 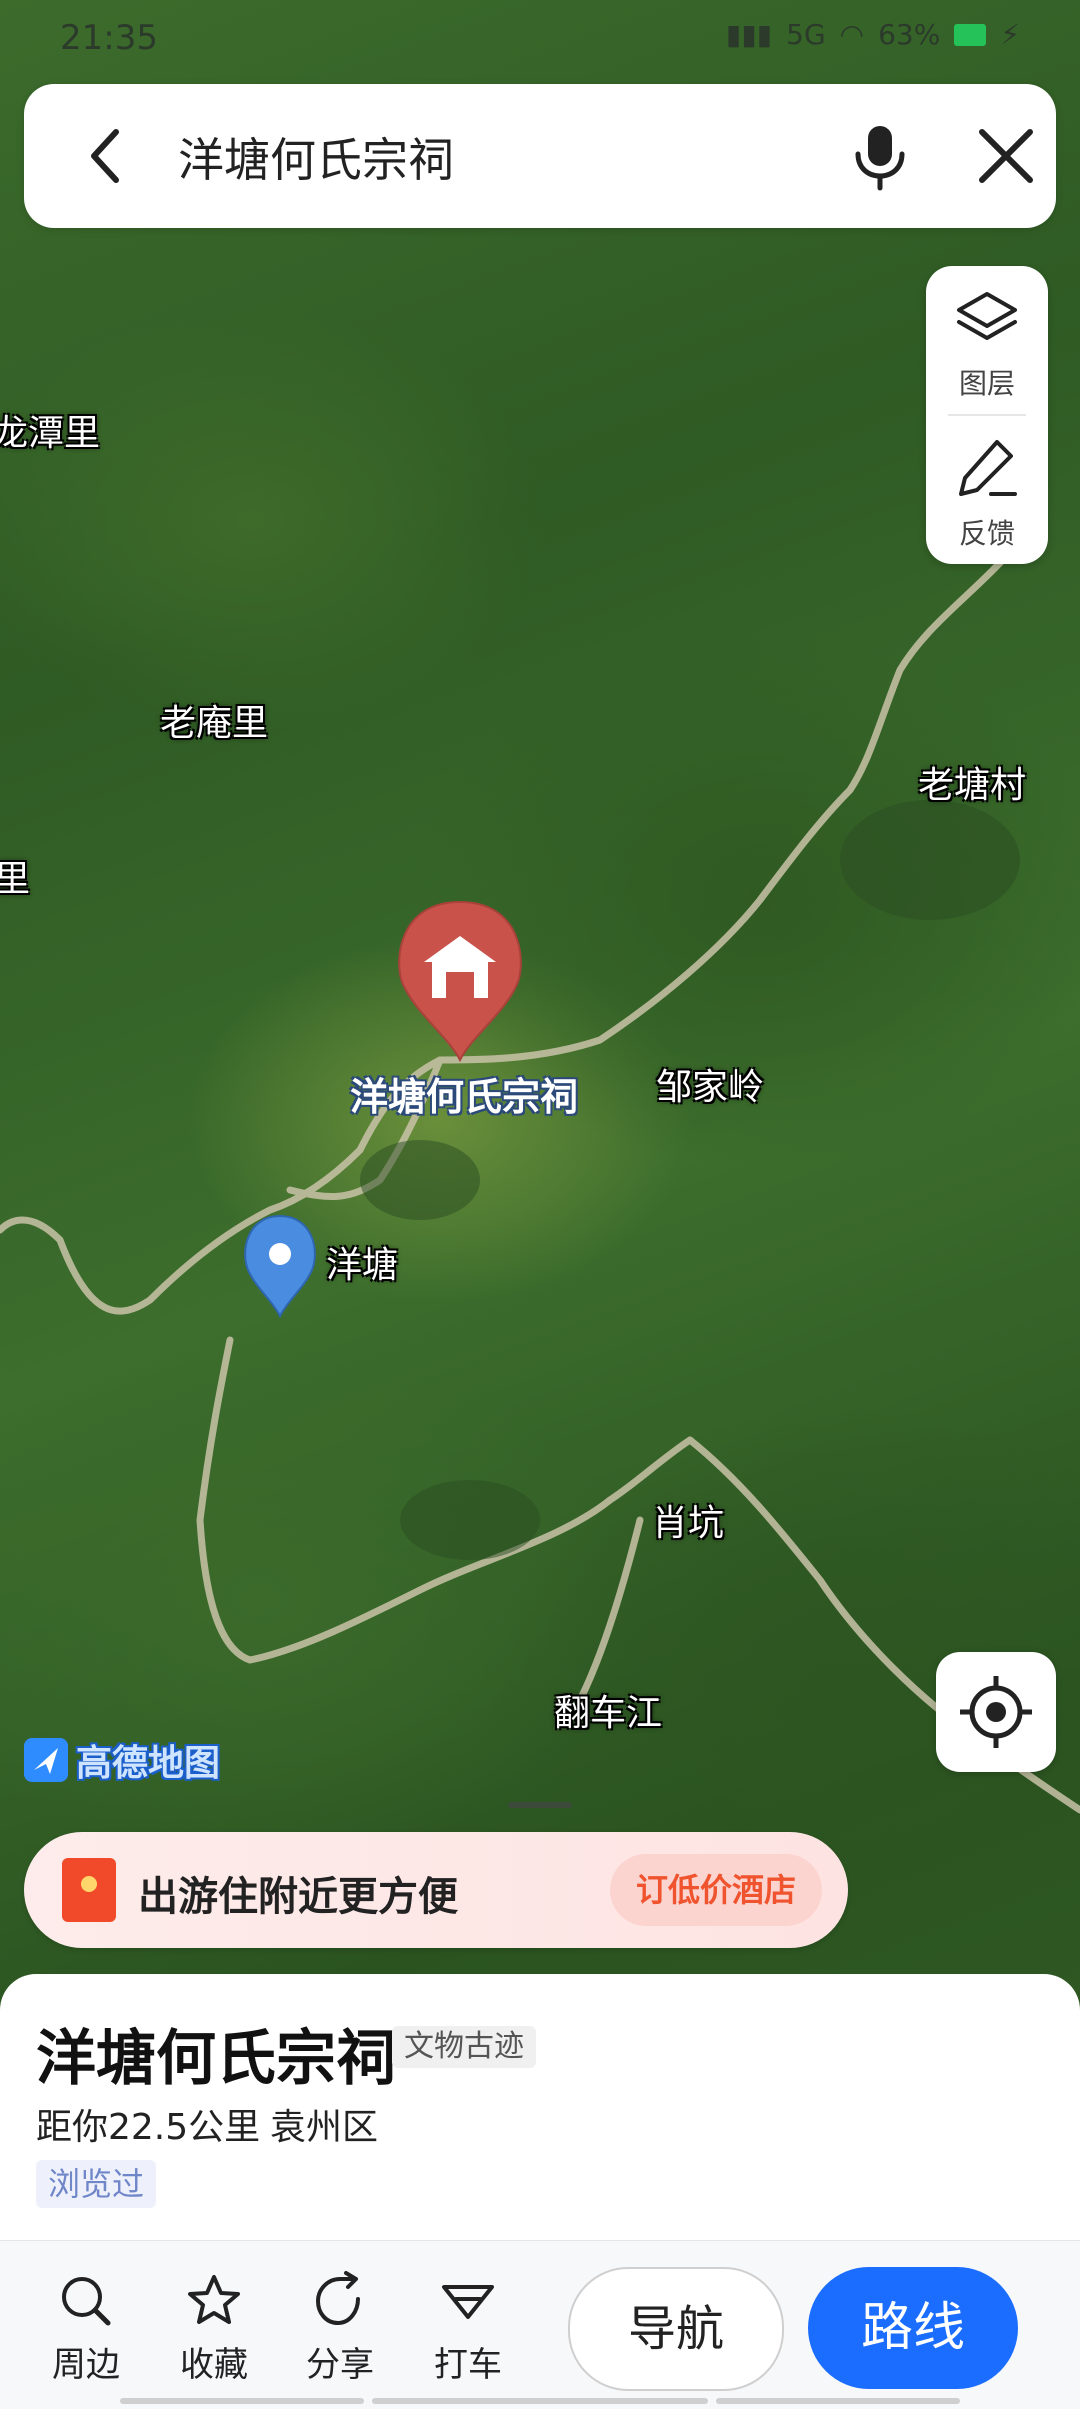 What do you see at coordinates (324, 2127) in the screenshot?
I see `place-district: 袁州区` at bounding box center [324, 2127].